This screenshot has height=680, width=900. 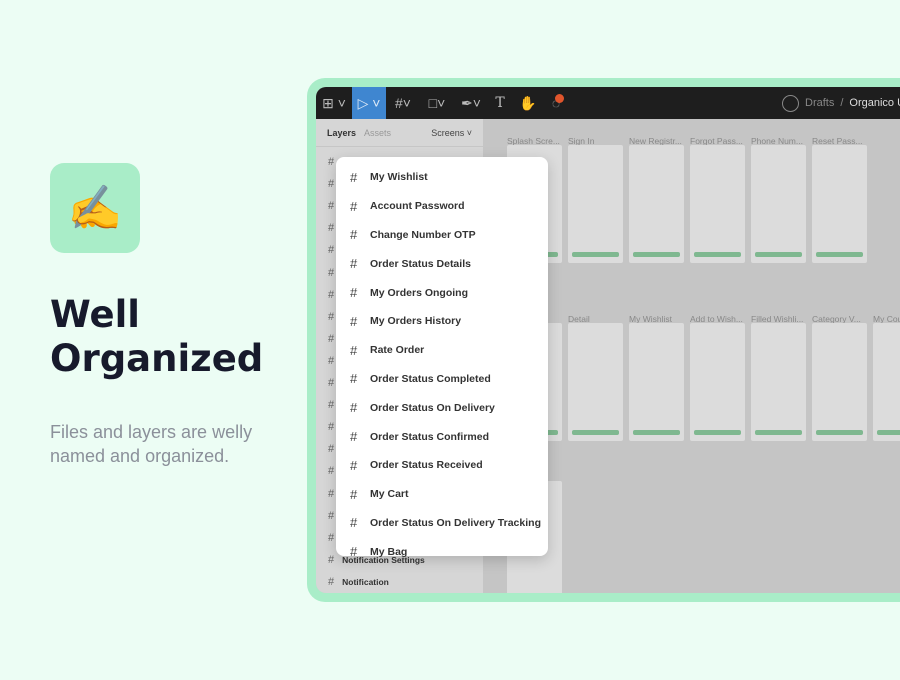 I want to click on shape-tool-button: □˅, so click(x=437, y=103).